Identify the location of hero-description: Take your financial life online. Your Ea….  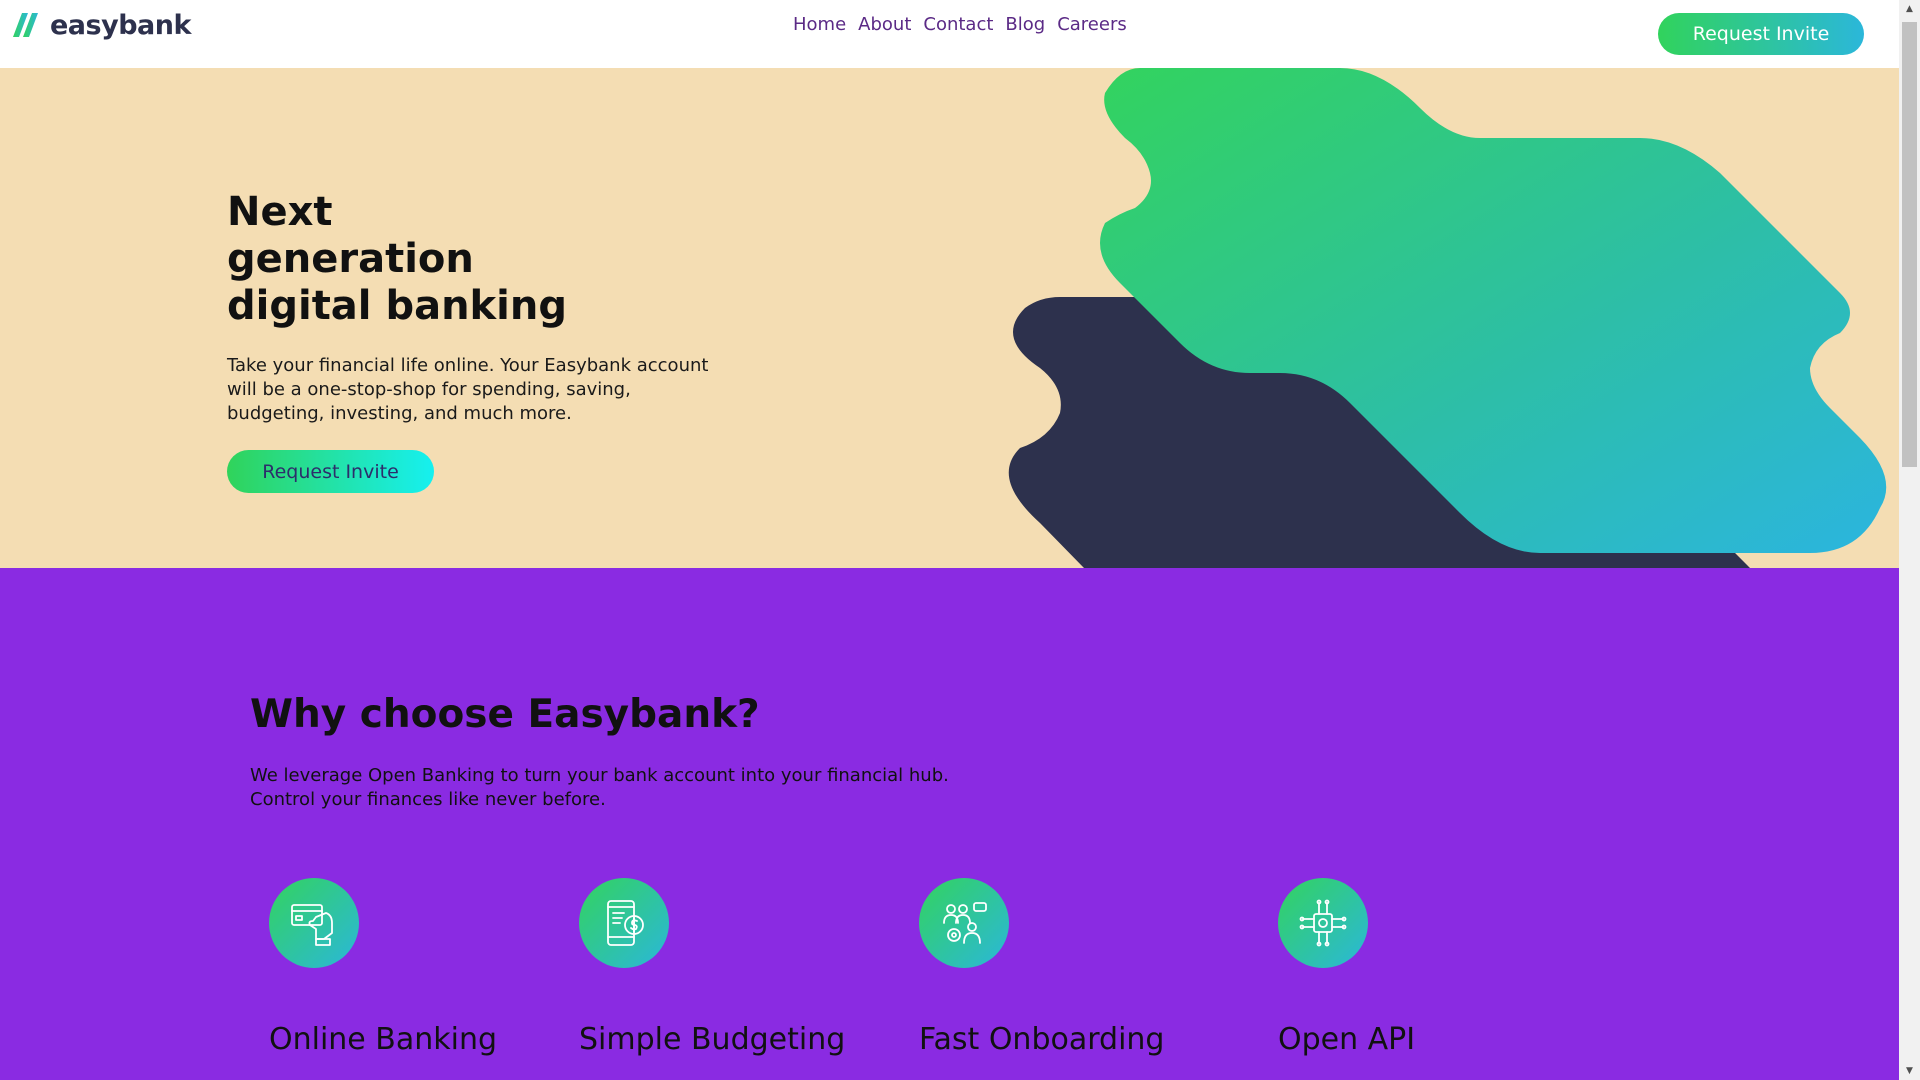
(468, 389).